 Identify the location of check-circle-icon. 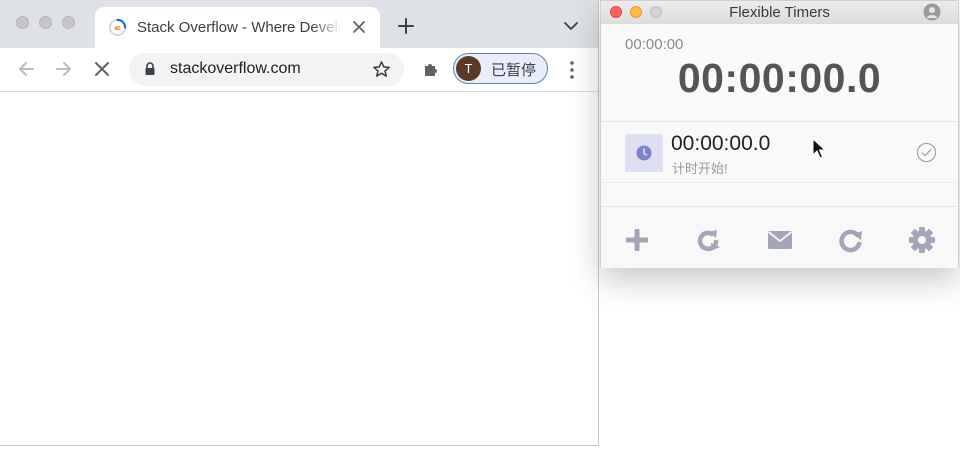
(926, 152).